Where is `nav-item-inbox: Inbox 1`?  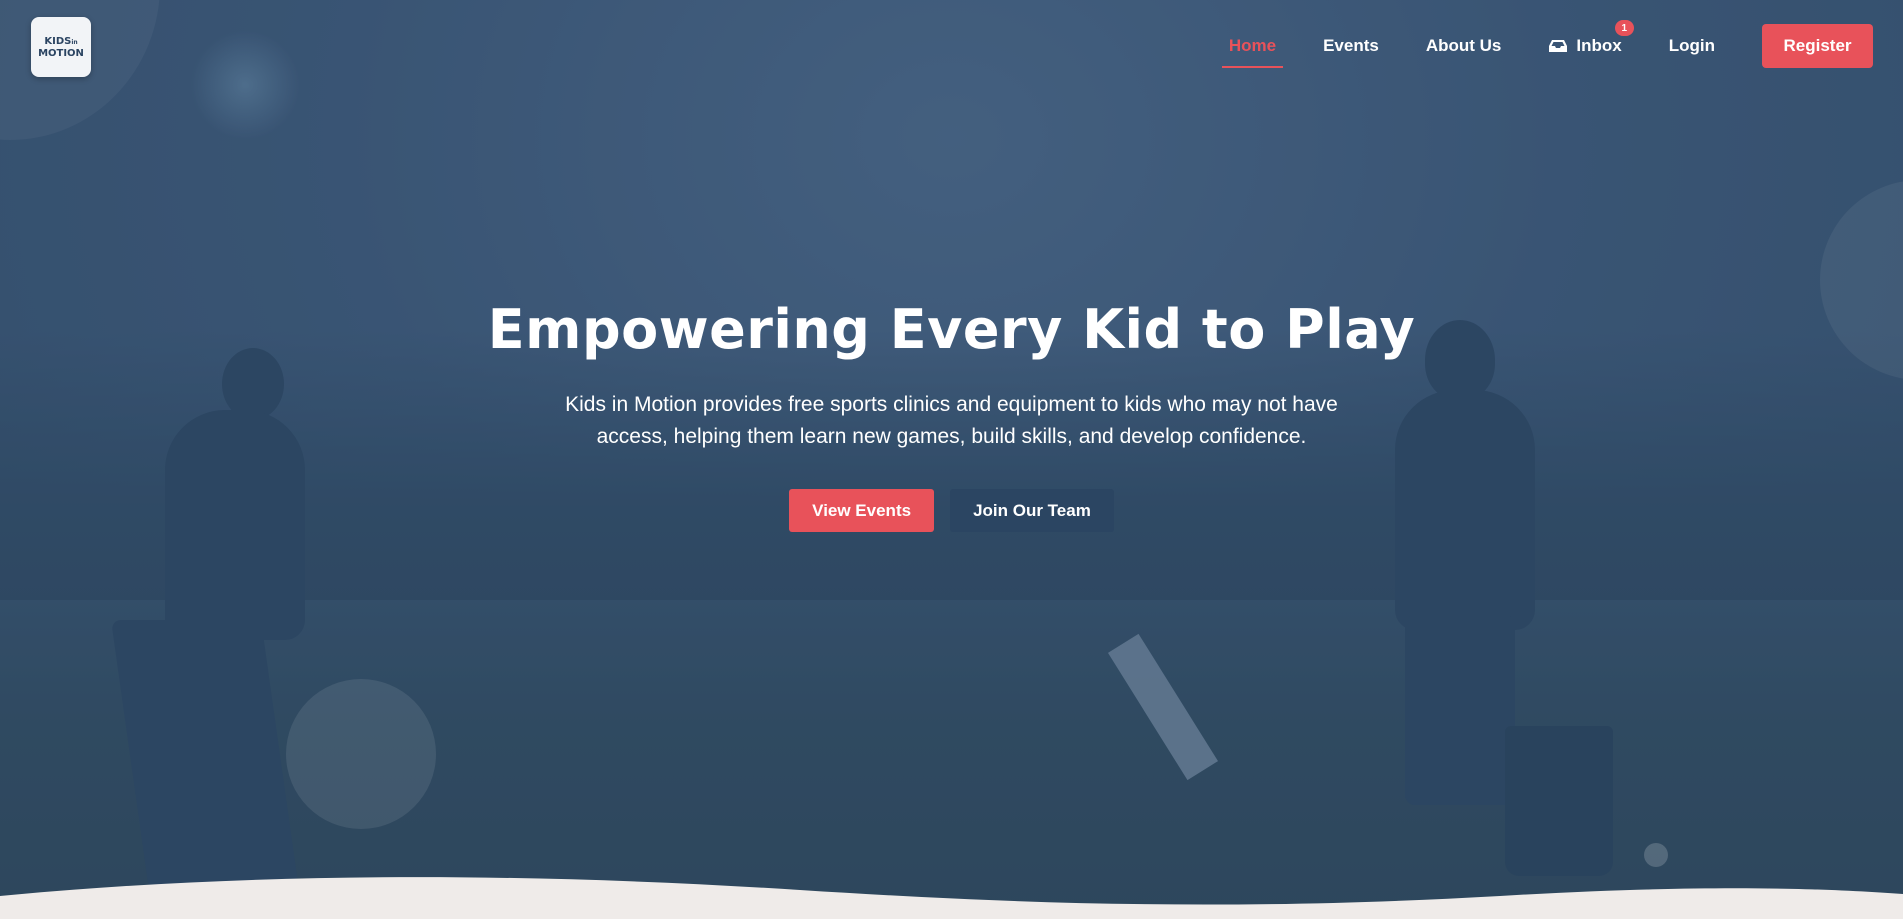
nav-item-inbox: Inbox 1 is located at coordinates (1591, 38).